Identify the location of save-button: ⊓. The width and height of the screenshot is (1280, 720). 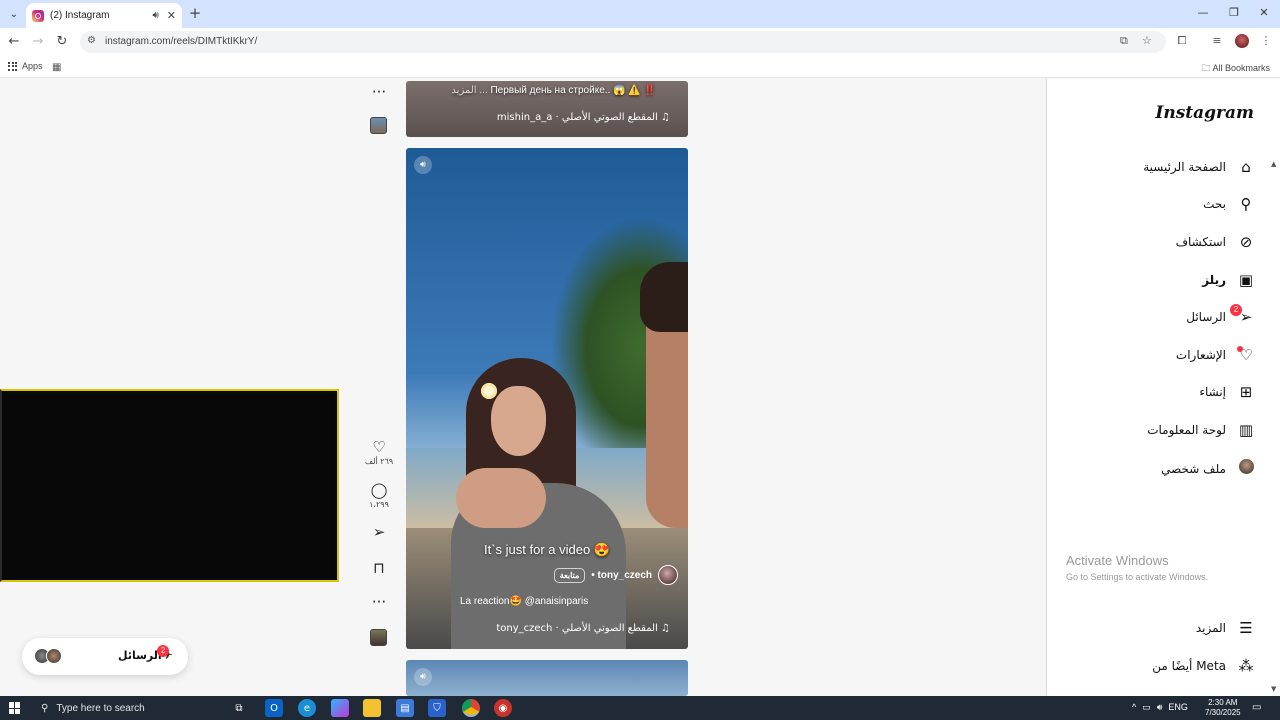
(379, 568).